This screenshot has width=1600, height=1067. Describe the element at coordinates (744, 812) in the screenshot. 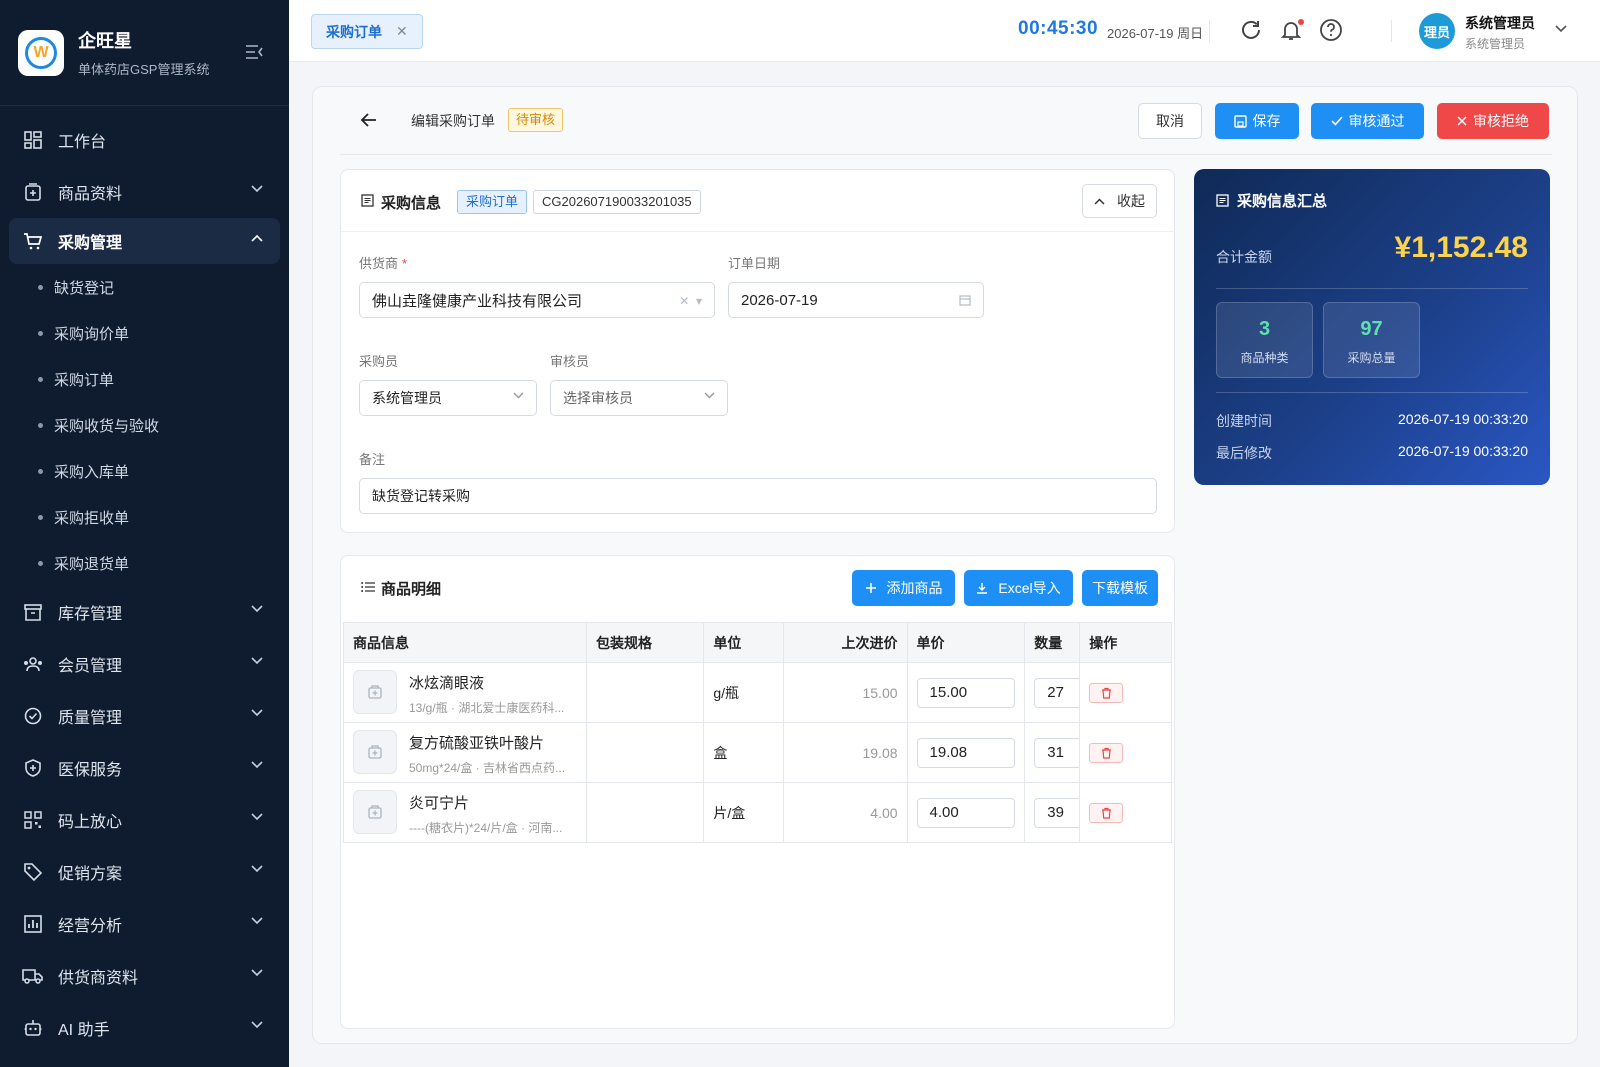

I see `unit-cell: 片/盒` at that location.